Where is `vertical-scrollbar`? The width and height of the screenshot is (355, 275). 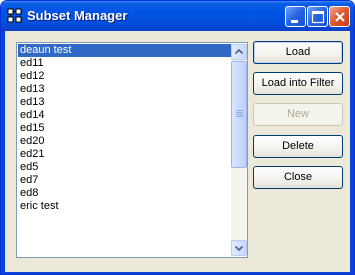
vertical-scrollbar is located at coordinates (239, 150).